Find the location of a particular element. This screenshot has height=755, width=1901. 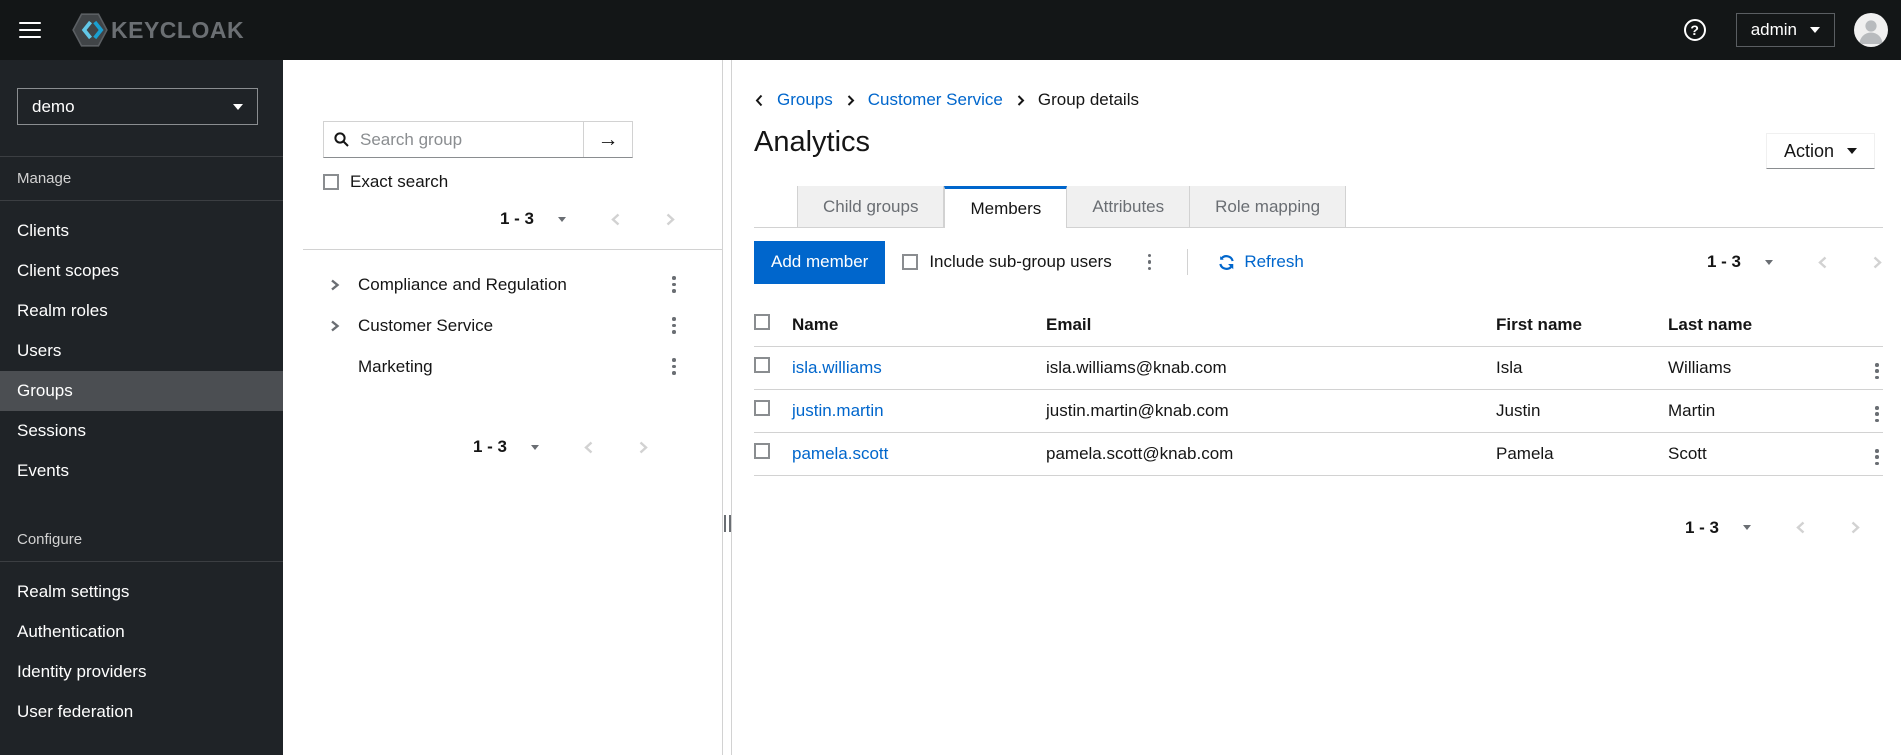

help-icon: ? is located at coordinates (1694, 30).